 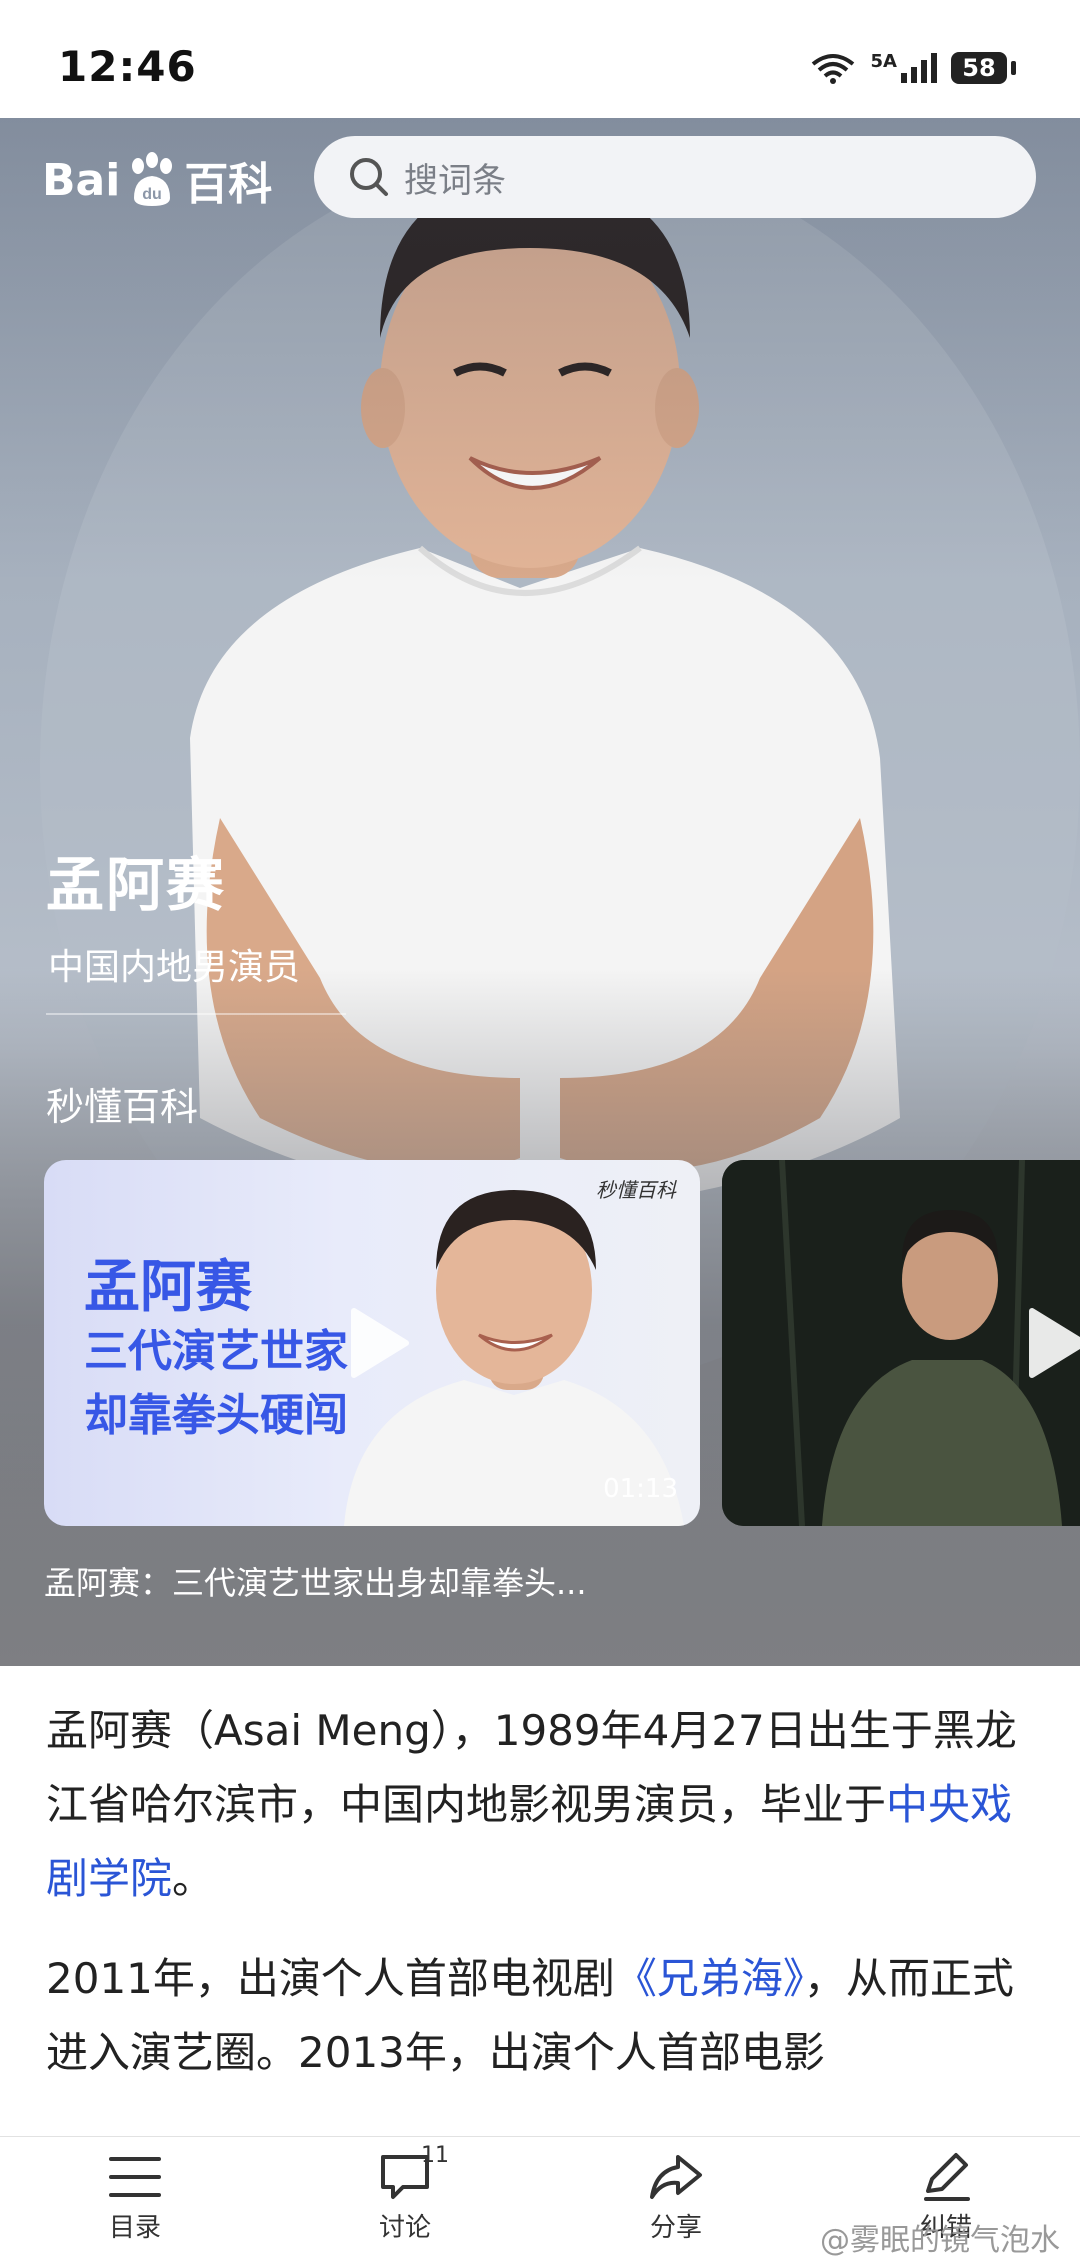 I want to click on search-placeholder: 搜词条, so click(x=455, y=180).